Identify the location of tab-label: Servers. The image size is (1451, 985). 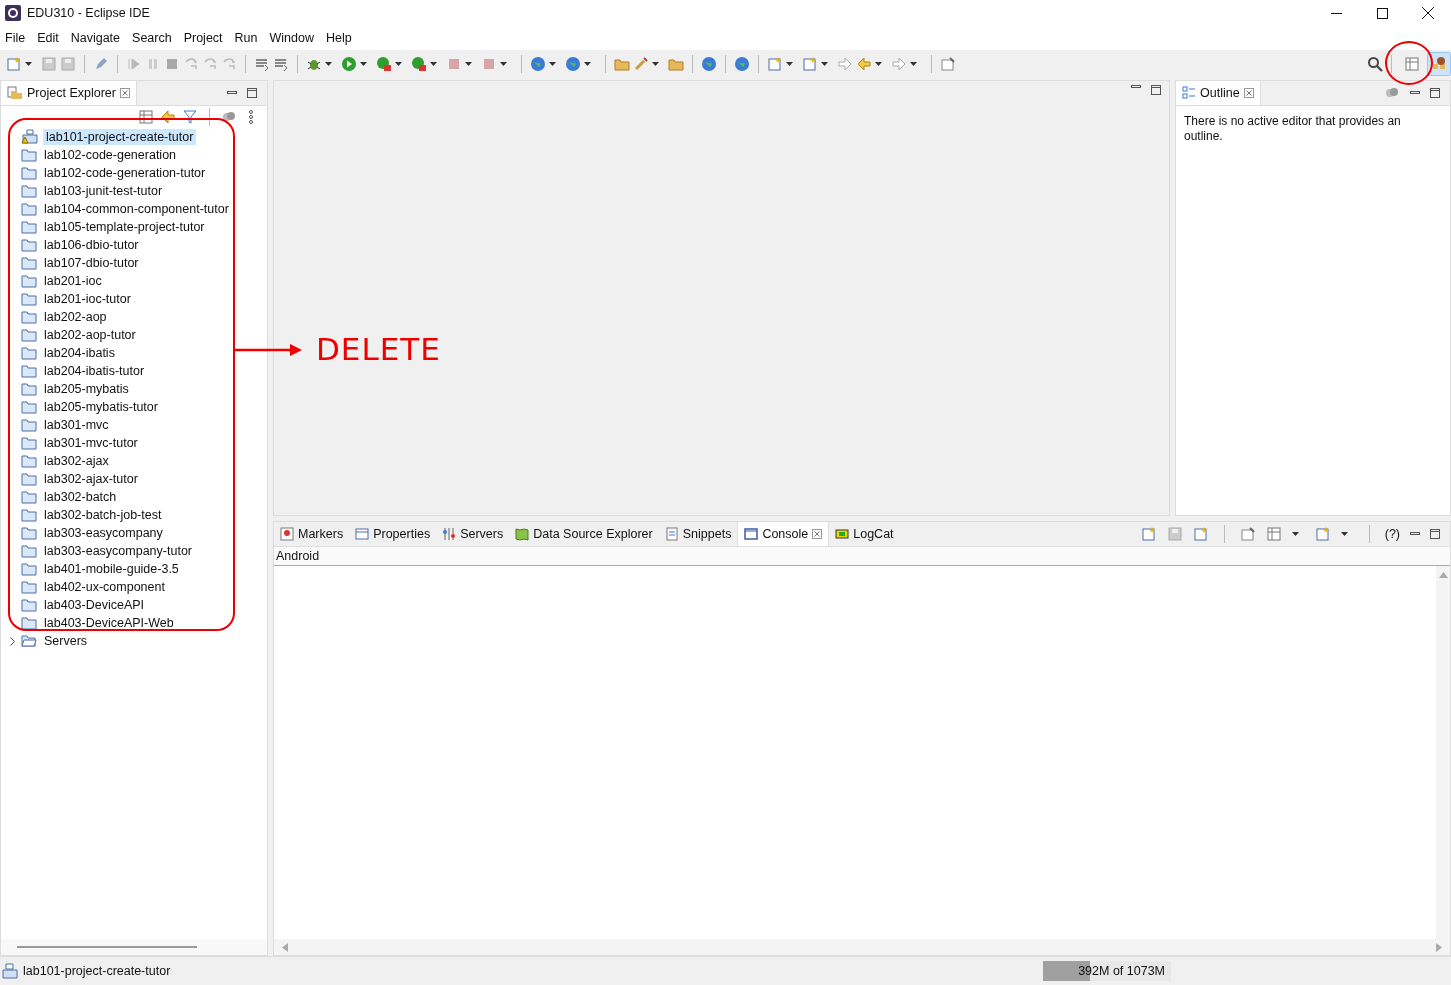
(482, 534).